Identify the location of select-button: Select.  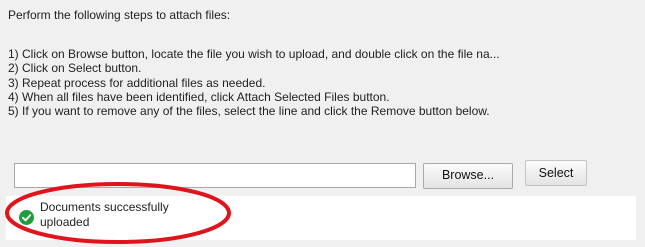
(556, 173).